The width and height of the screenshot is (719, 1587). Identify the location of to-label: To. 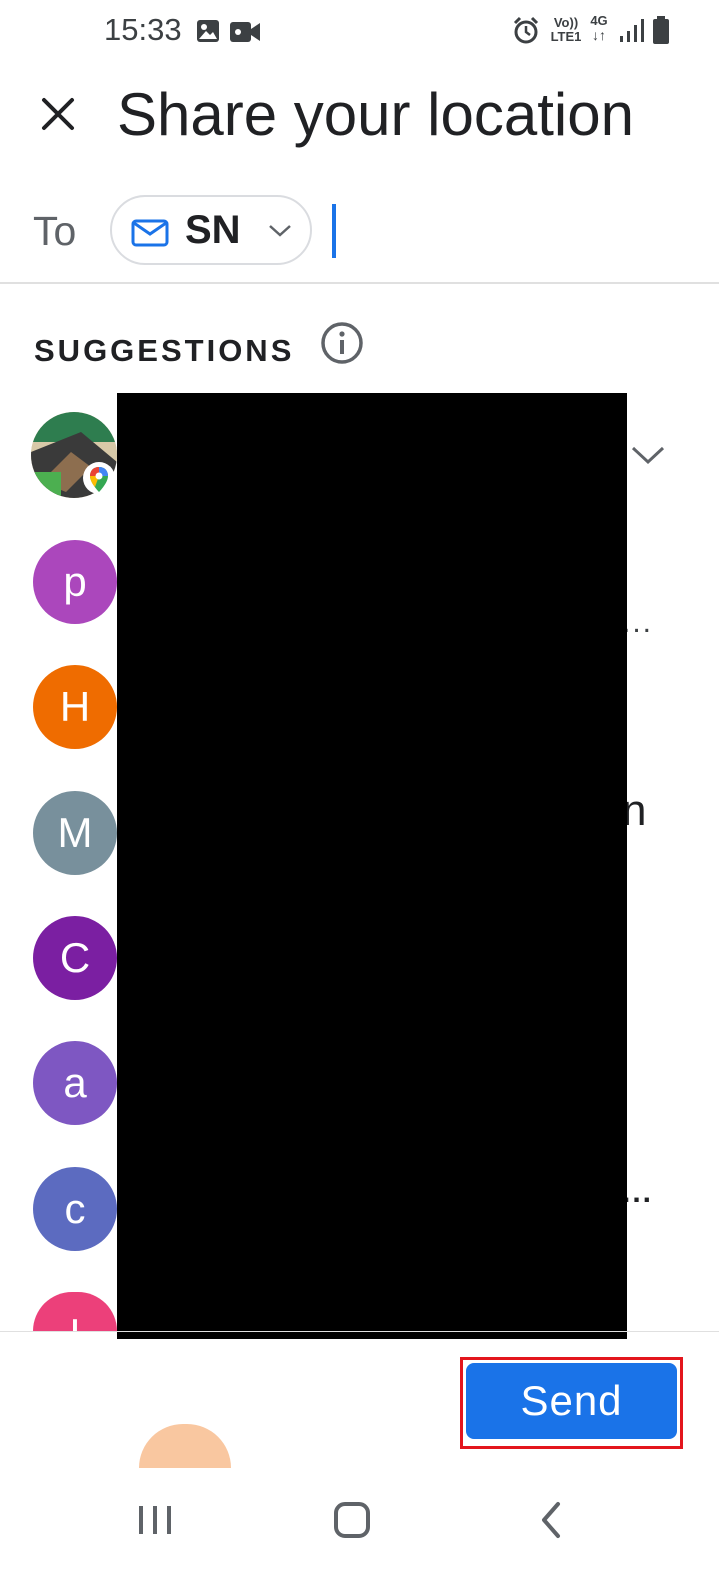
(55, 231).